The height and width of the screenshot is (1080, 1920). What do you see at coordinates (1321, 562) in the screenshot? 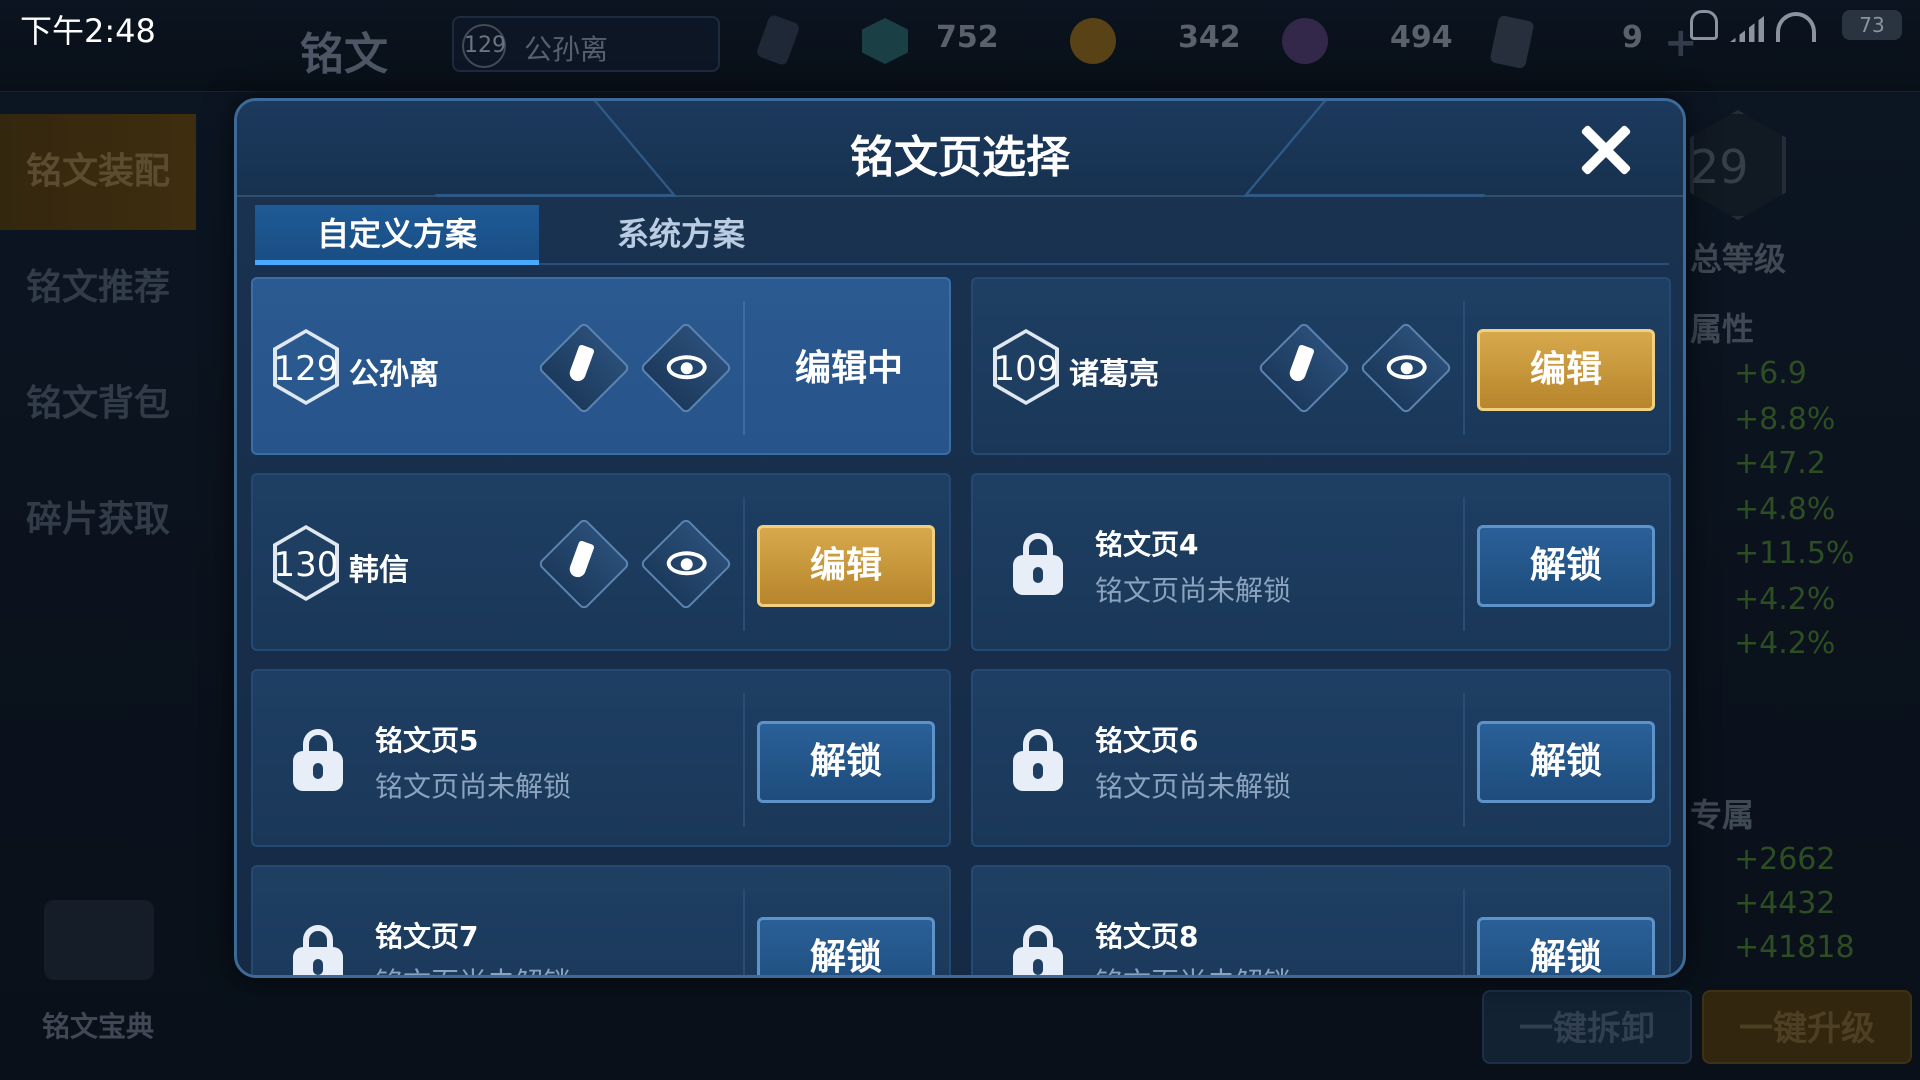
I see `locked-slot: 铭文页4 铭文页尚未解锁 解锁` at bounding box center [1321, 562].